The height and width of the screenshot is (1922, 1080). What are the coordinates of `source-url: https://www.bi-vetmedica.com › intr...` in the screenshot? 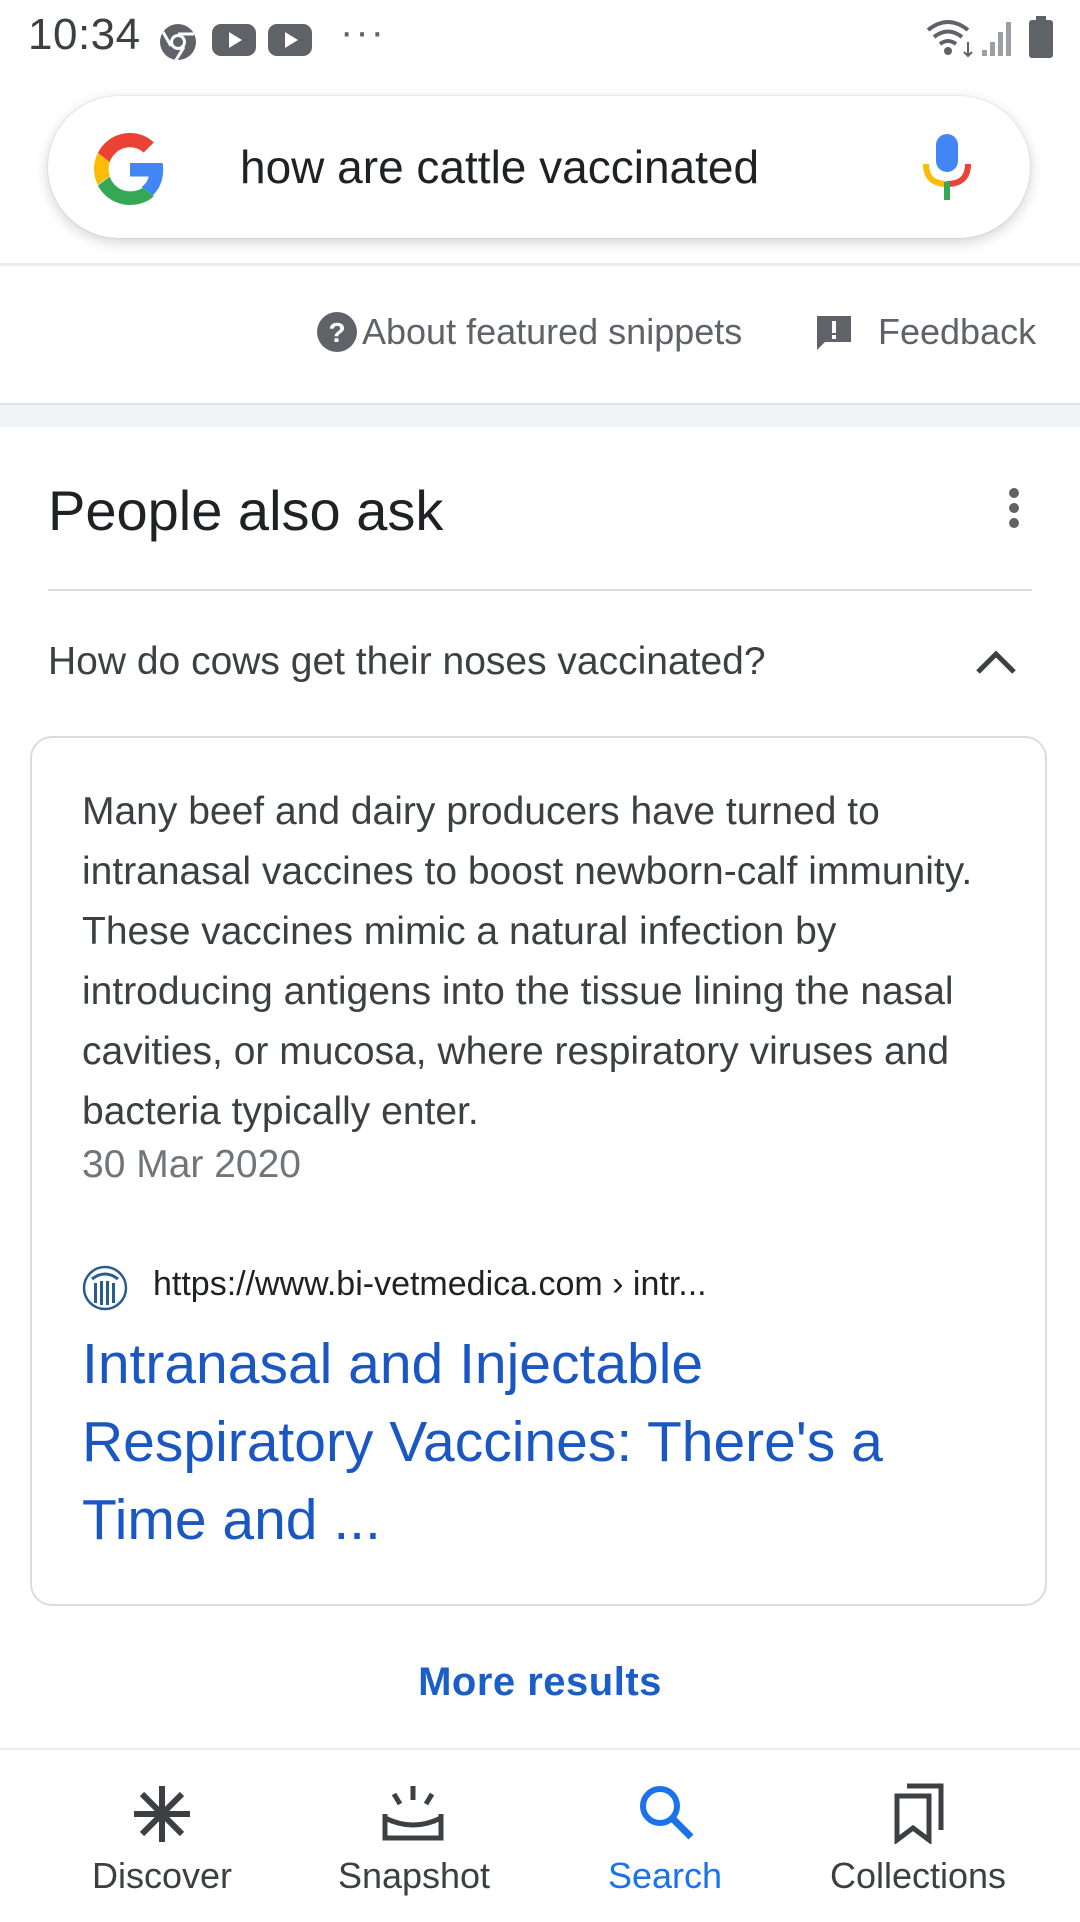 It's located at (430, 1284).